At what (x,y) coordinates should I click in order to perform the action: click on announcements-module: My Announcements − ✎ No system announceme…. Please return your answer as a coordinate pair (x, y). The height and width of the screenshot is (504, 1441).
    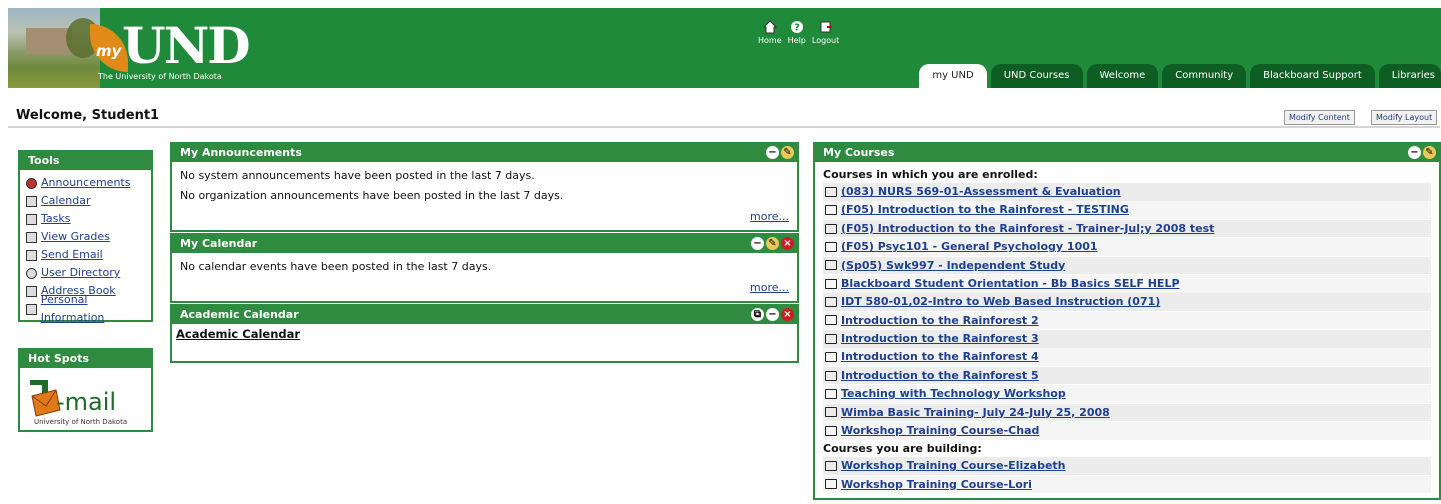
    Looking at the image, I should click on (484, 187).